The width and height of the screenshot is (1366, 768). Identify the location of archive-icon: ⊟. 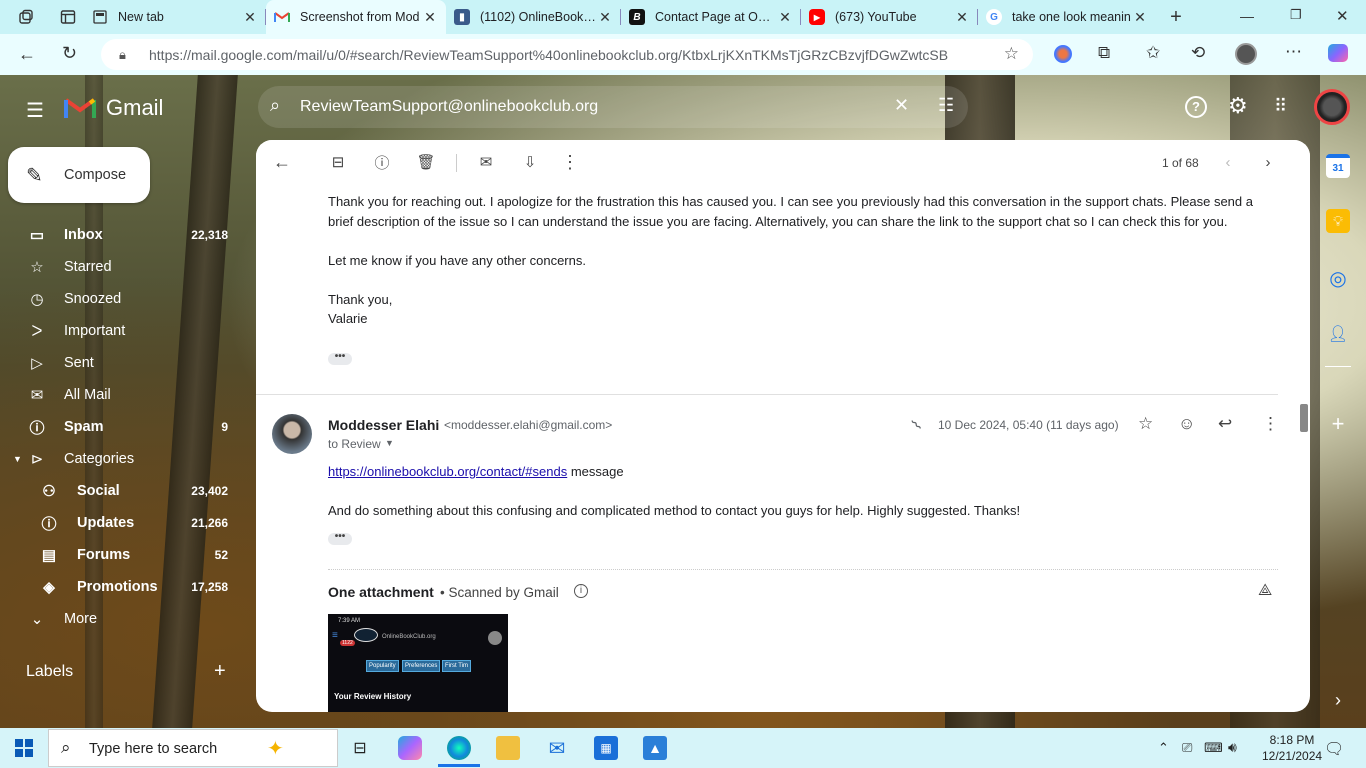
(338, 162).